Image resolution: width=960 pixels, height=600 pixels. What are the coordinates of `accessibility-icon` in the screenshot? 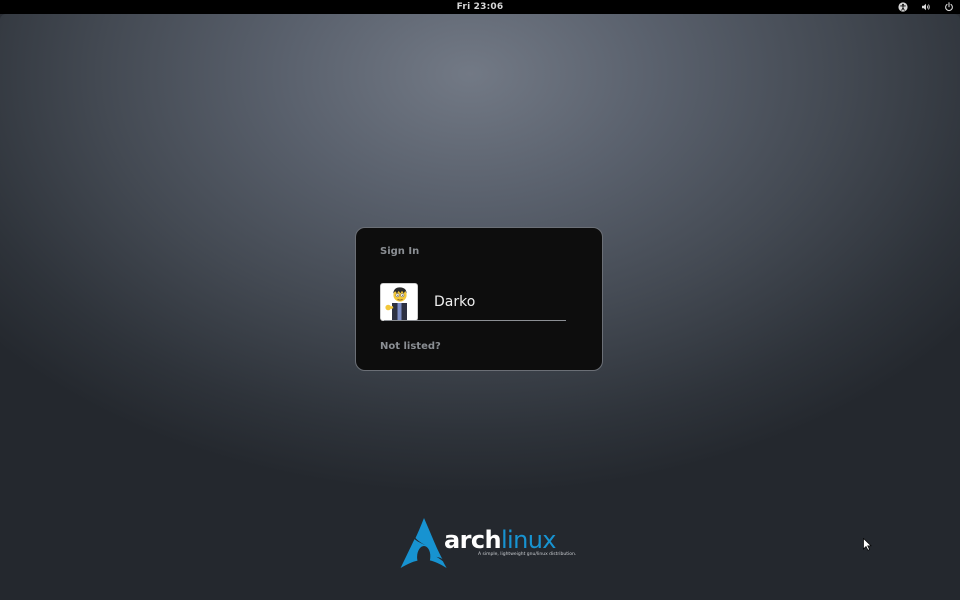 It's located at (903, 7).